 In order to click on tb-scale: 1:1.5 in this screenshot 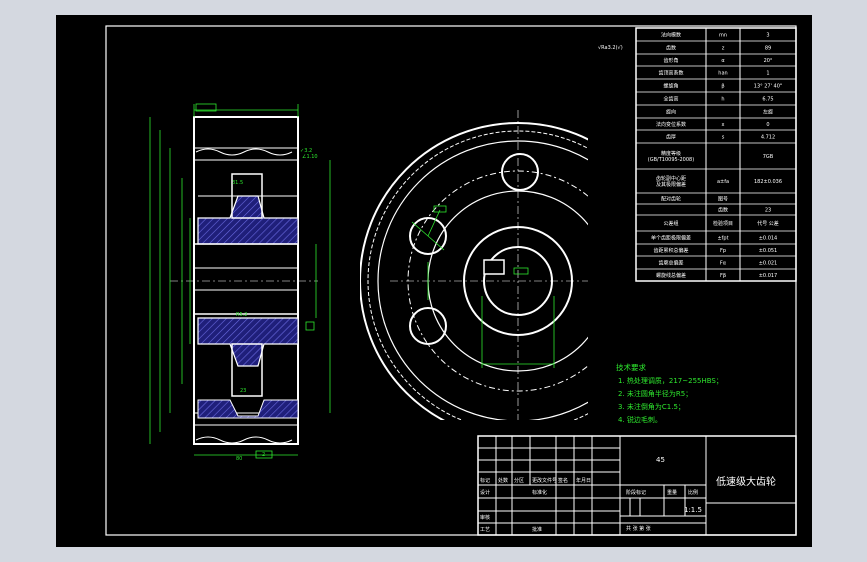, I will do `click(693, 510)`.